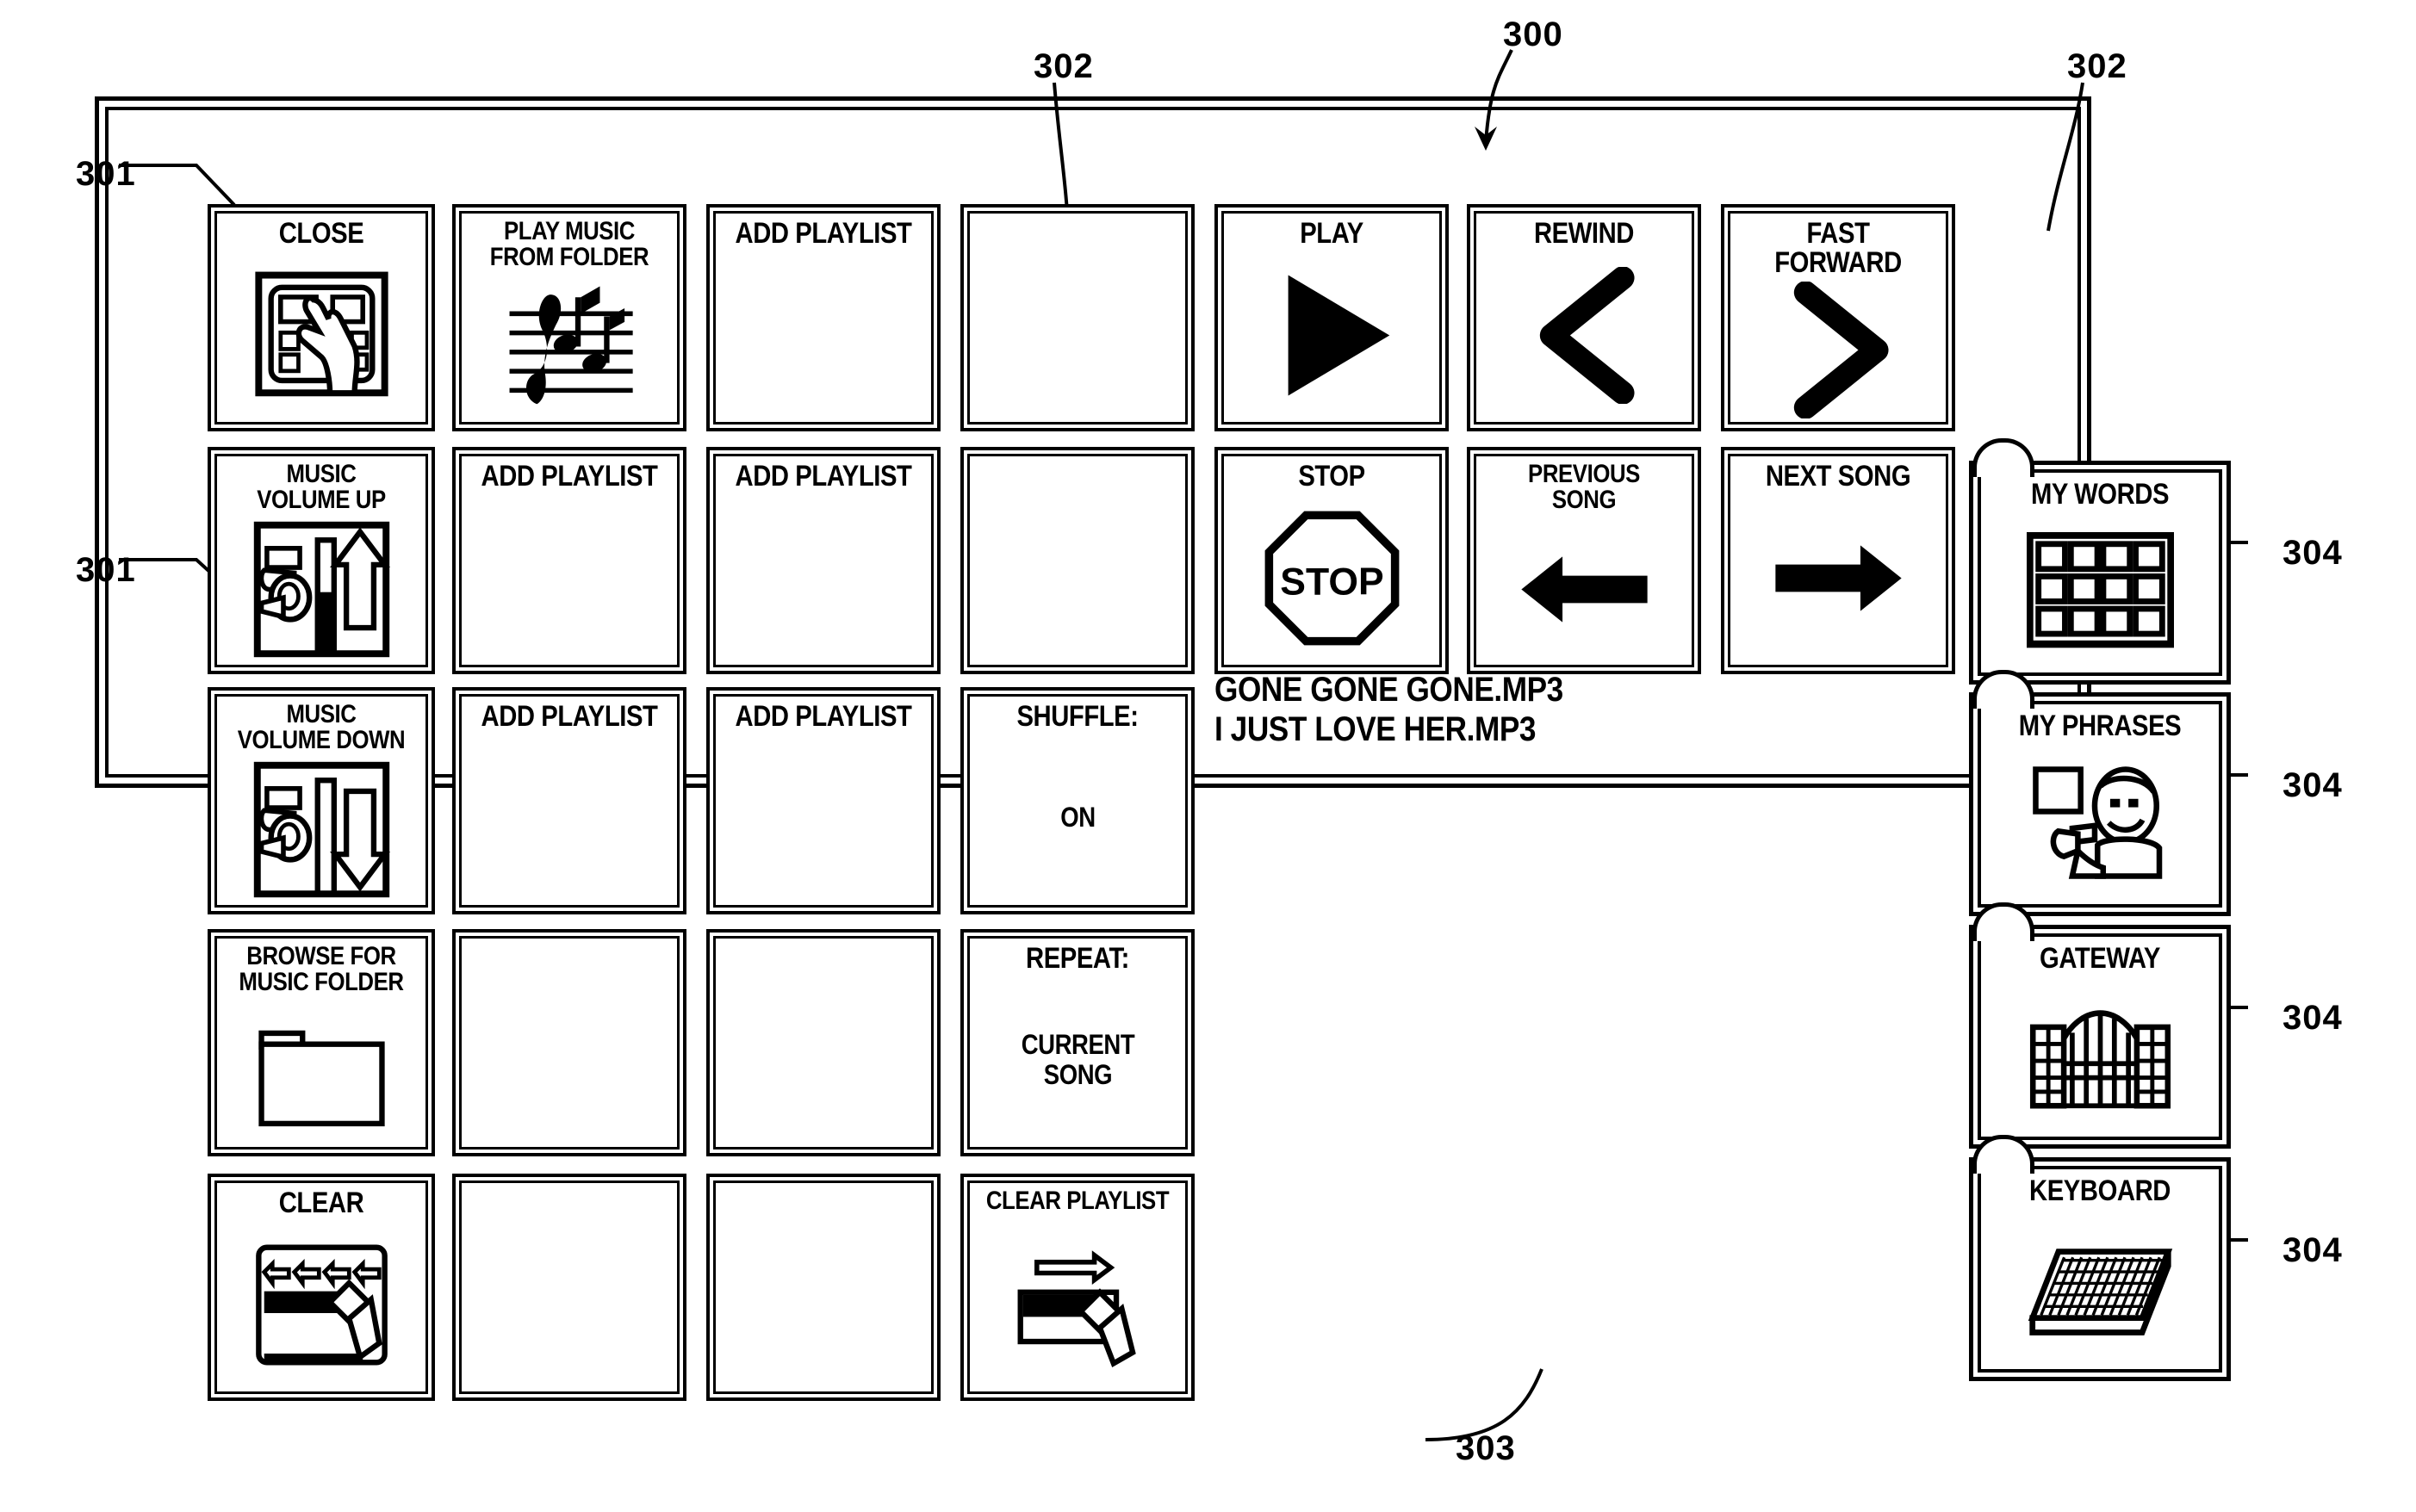 Image resolution: width=2416 pixels, height=1512 pixels. I want to click on side-tab-my-words: MY WORDS, so click(2100, 561).